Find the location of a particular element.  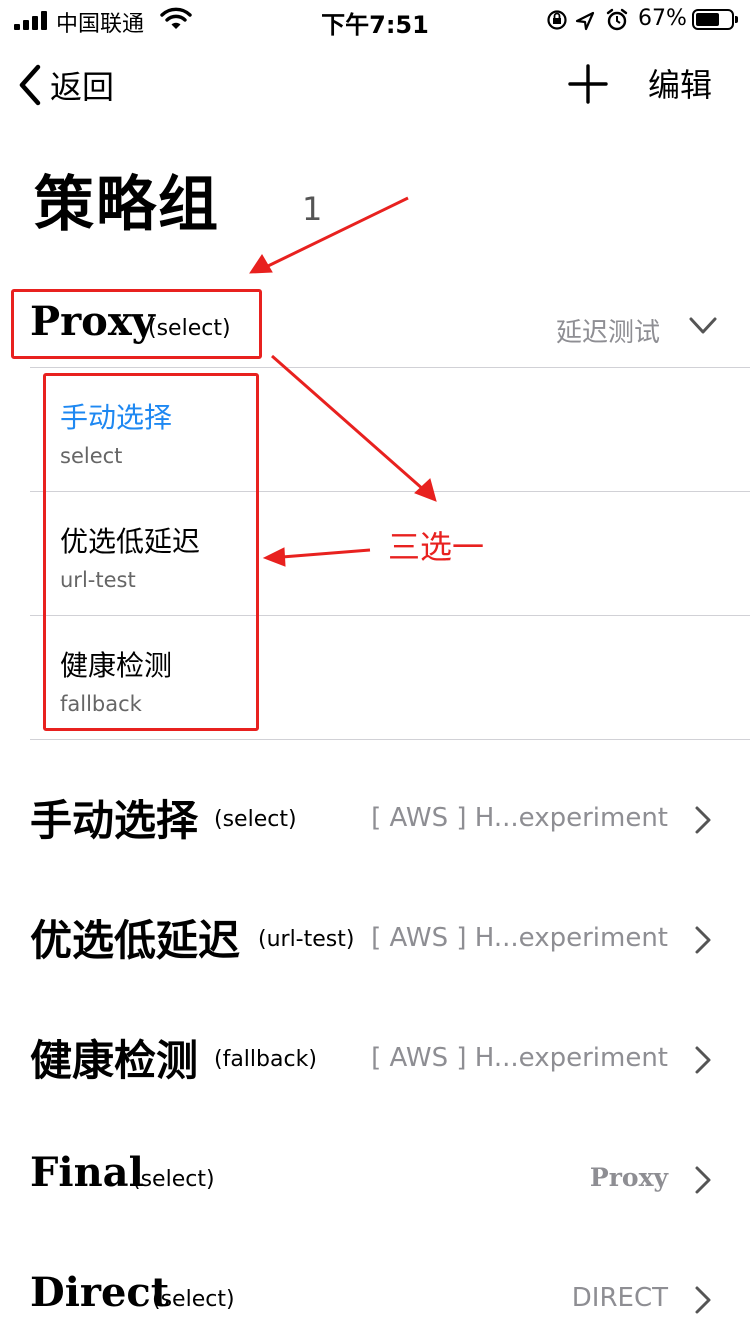

location-icon is located at coordinates (585, 21).